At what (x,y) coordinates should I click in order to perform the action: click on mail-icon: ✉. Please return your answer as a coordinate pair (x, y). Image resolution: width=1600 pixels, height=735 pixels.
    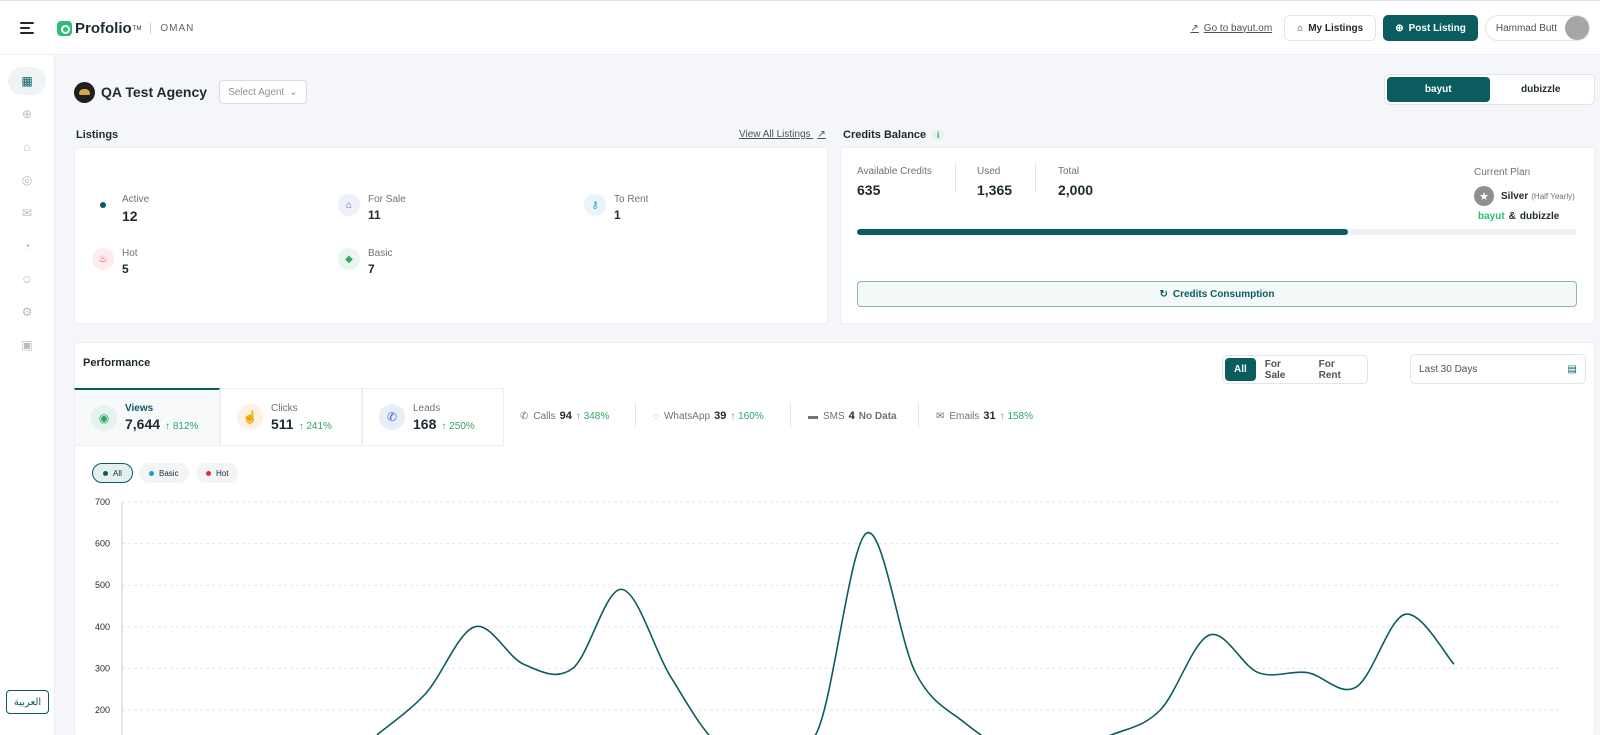
    Looking at the image, I should click on (27, 213).